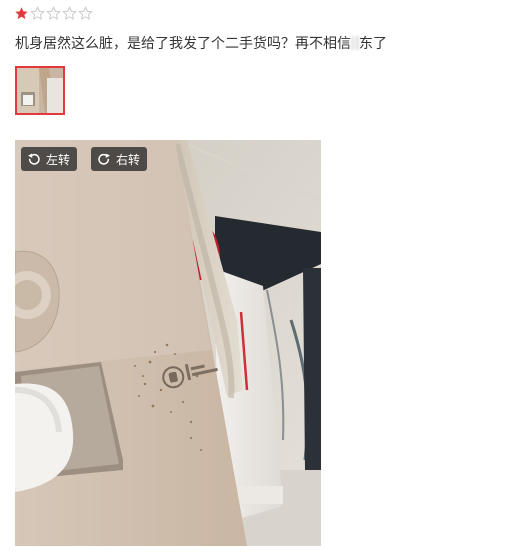 This screenshot has height=554, width=524. Describe the element at coordinates (58, 159) in the screenshot. I see `rotate-left-label: 左转` at that location.